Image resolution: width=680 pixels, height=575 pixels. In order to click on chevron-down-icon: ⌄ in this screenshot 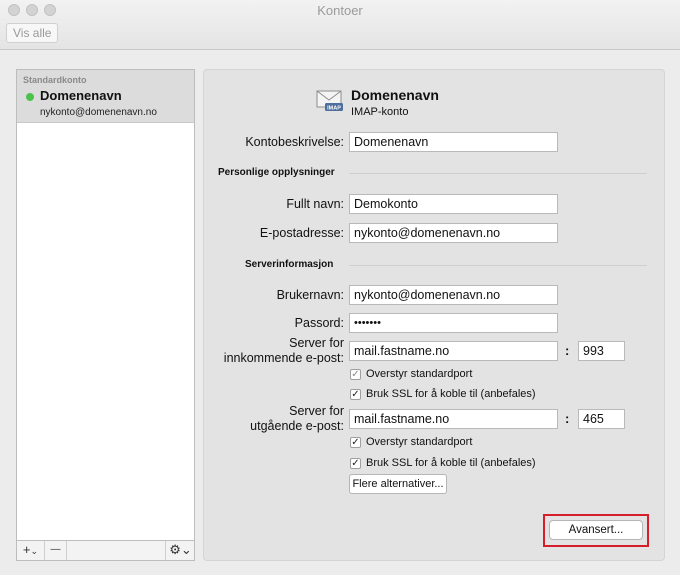, I will do `click(34, 551)`.